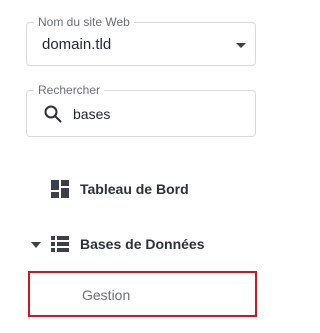 The image size is (320, 333). Describe the element at coordinates (69, 90) in the screenshot. I see `search-label: Rechercher` at that location.